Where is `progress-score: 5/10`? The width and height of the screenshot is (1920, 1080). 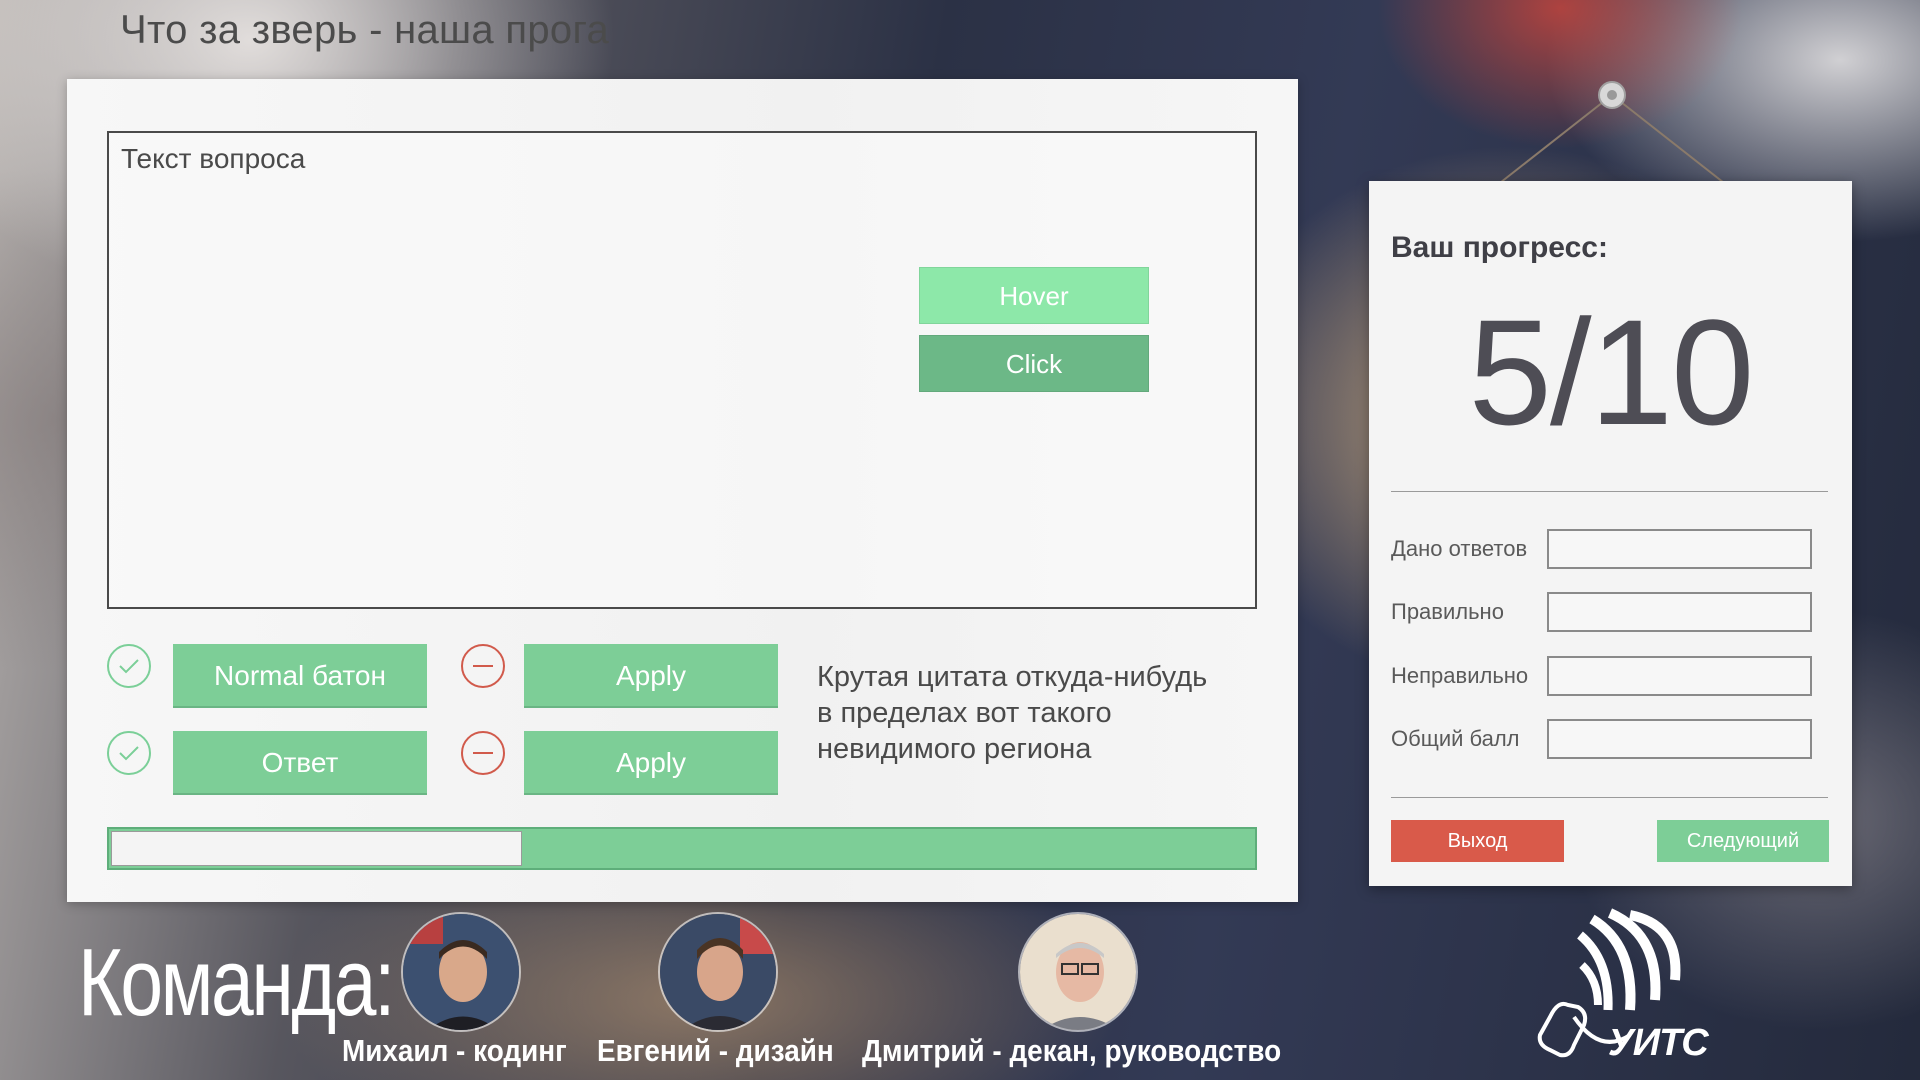 progress-score: 5/10 is located at coordinates (1611, 372).